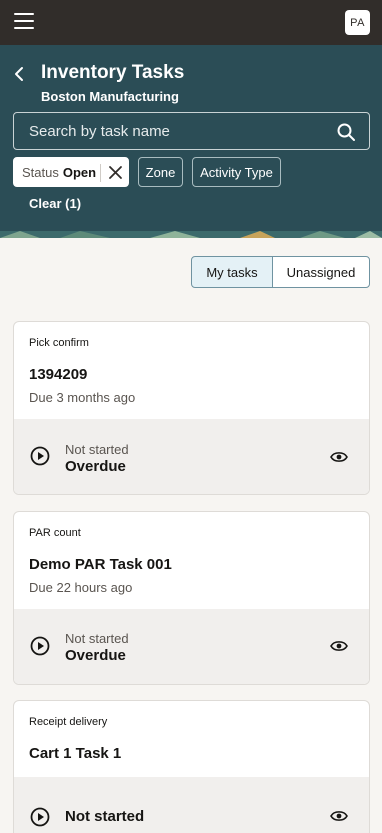 This screenshot has width=382, height=833. I want to click on clear-filters-link: Clear (1), so click(55, 203).